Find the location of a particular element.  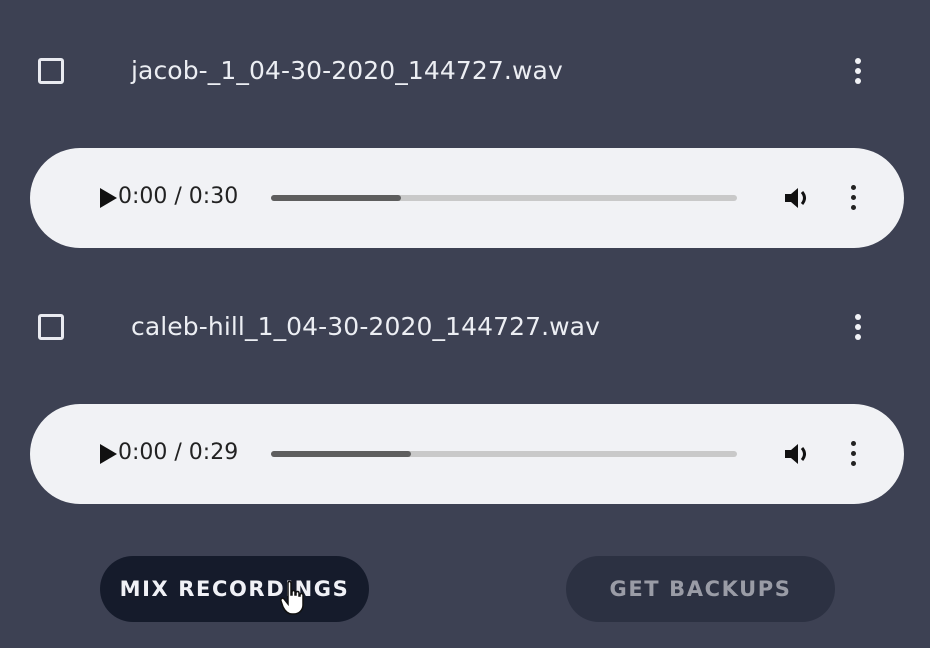

audio-player: 0:00 / 0:29 is located at coordinates (467, 454).